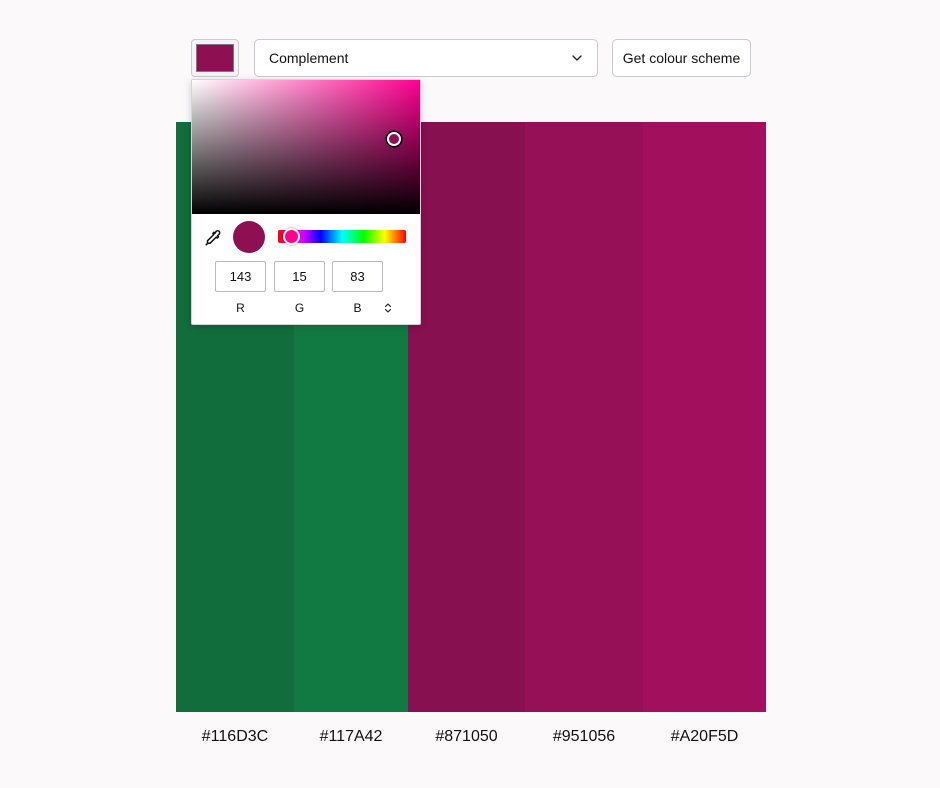 This screenshot has width=940, height=788. I want to click on current-color-swatch, so click(215, 58).